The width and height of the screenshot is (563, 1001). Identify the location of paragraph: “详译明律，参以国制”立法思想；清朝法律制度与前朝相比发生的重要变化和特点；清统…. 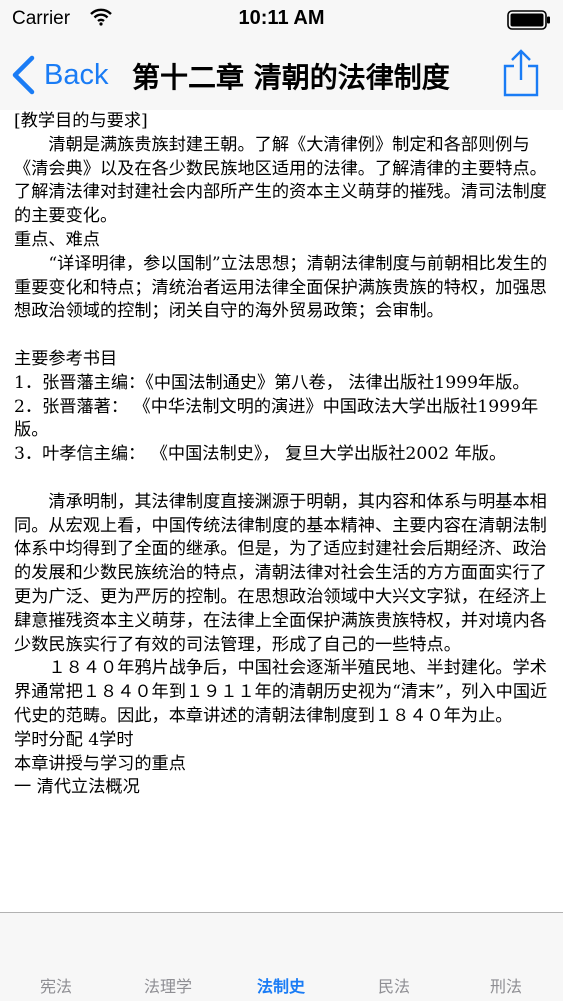
(281, 287).